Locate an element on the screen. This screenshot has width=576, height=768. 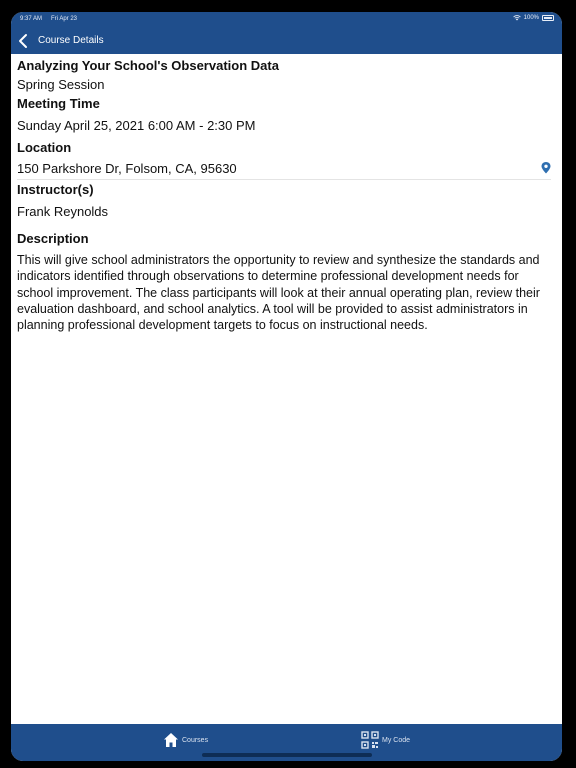
wifi-icon is located at coordinates (516, 18).